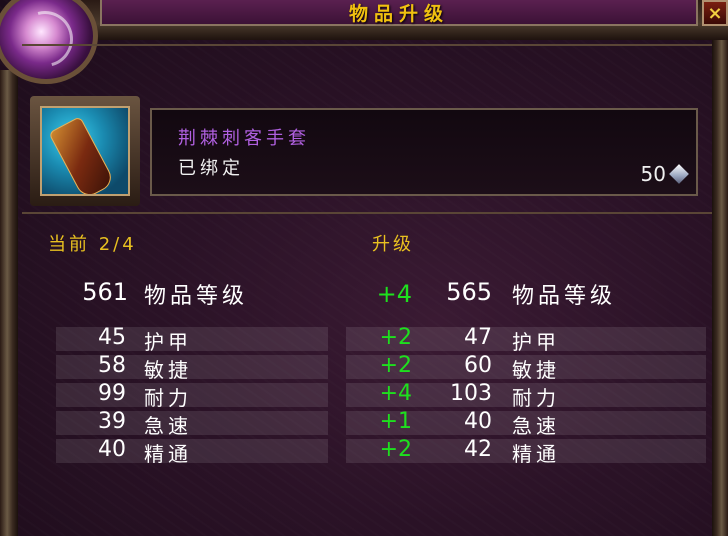 The width and height of the screenshot is (728, 536). Describe the element at coordinates (653, 174) in the screenshot. I see `cost-amount: 50` at that location.